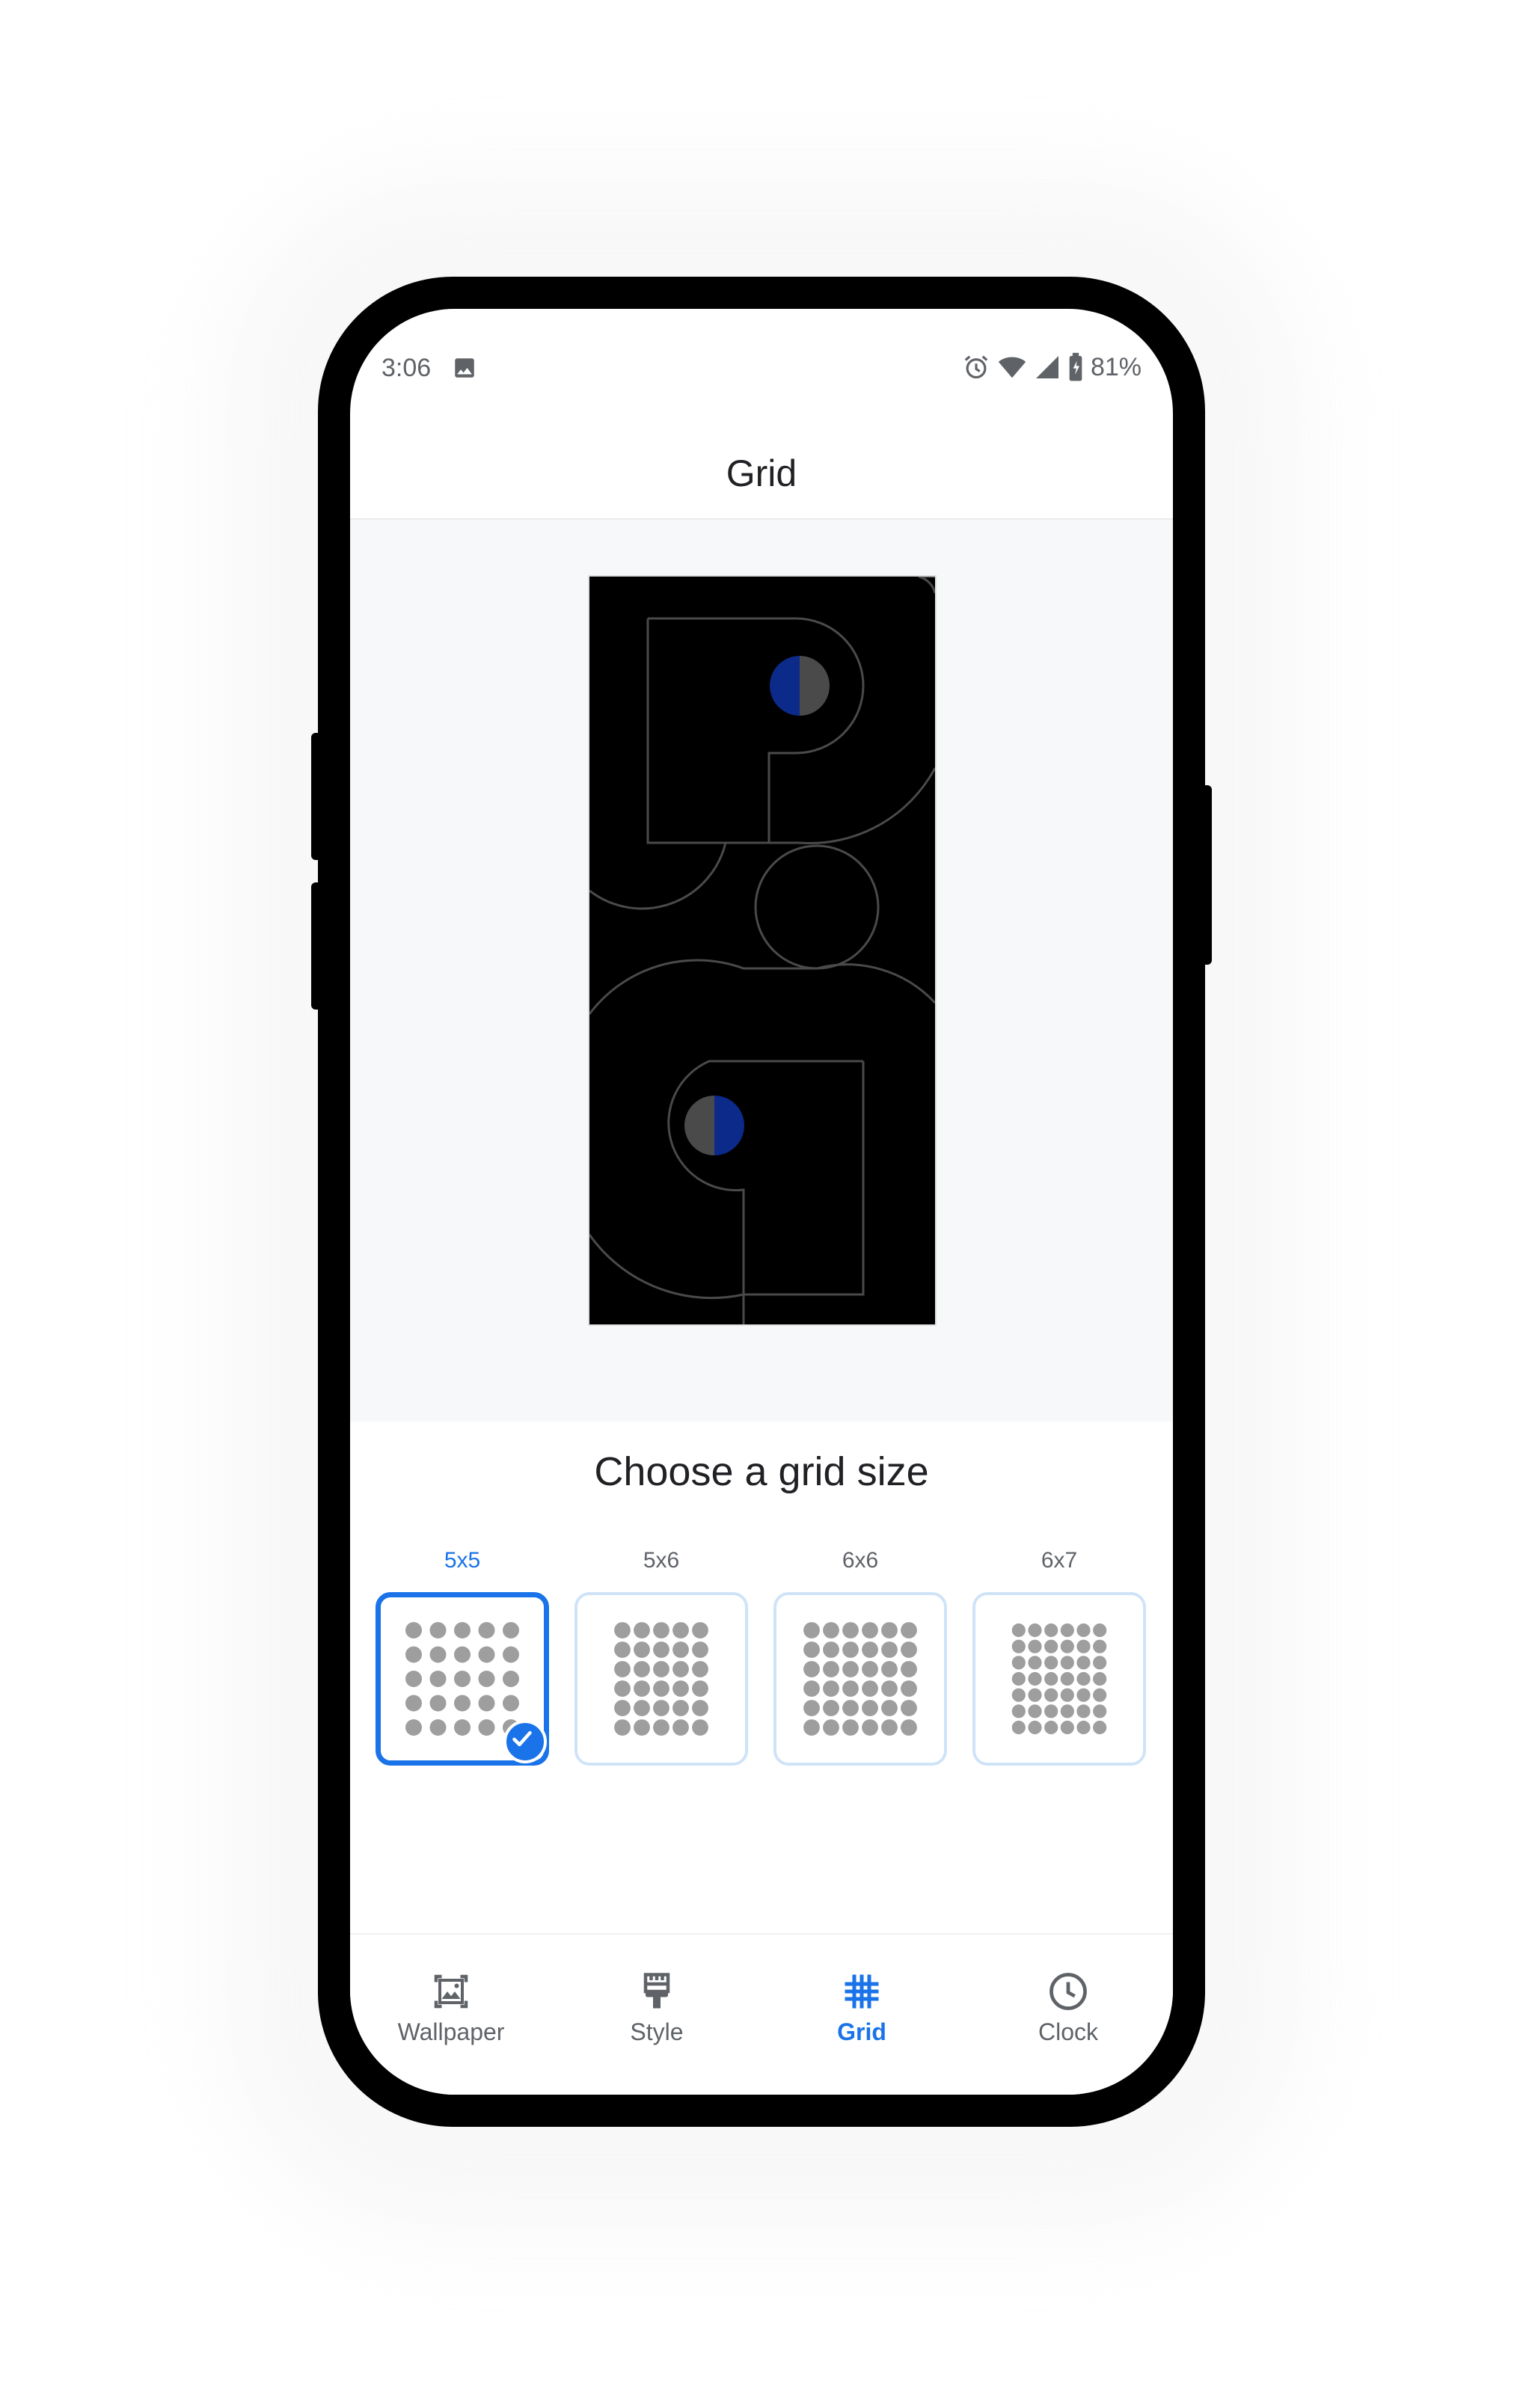 This screenshot has height=2408, width=1526. I want to click on grid-icon, so click(862, 1991).